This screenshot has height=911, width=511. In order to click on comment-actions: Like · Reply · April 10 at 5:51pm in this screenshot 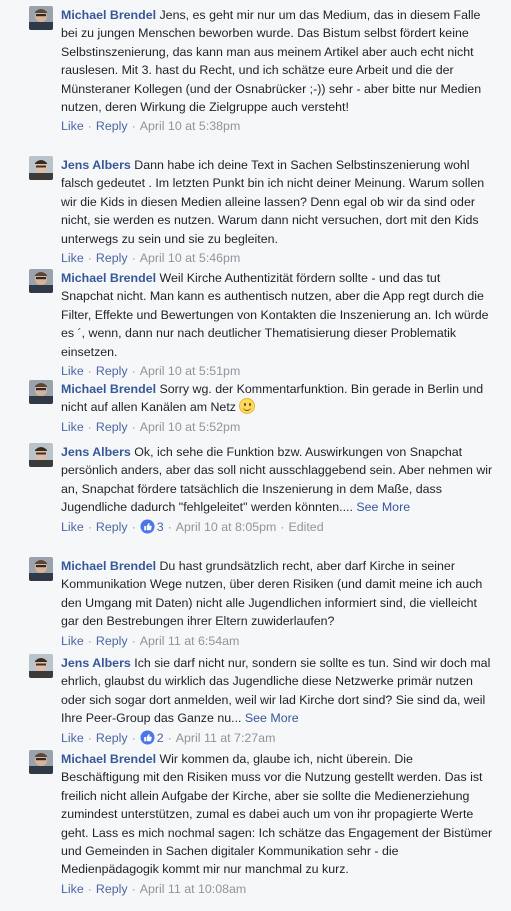, I will do `click(151, 371)`.